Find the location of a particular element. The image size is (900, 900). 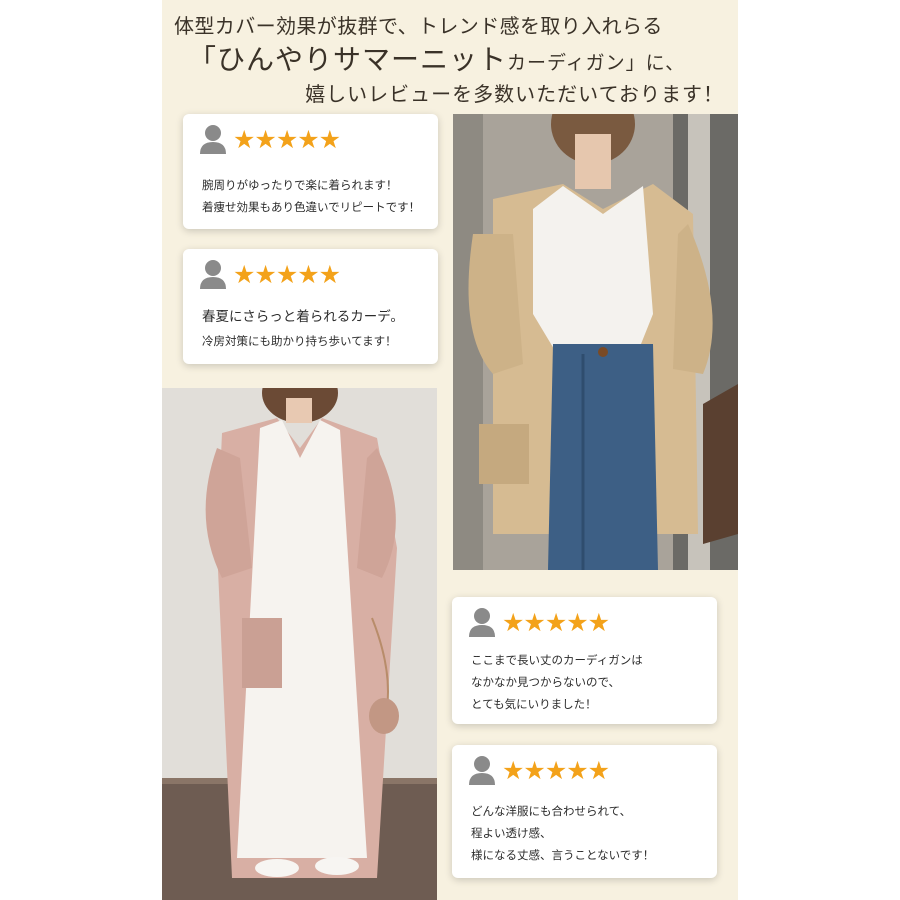

review-card-2: ★★★★★ 春夏にさらっと着られるカーデ。 冷房対策にも助かり持ち歩いてます！ is located at coordinates (310, 306).